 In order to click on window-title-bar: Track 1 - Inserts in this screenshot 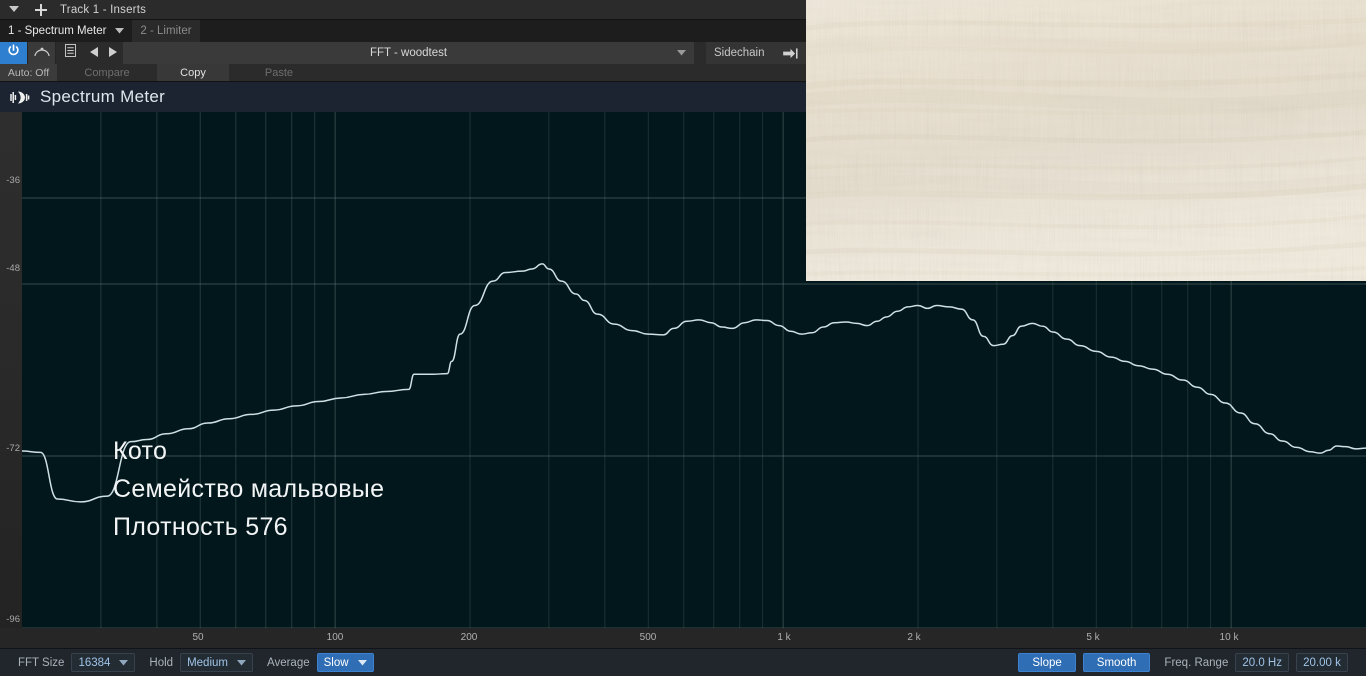, I will do `click(403, 10)`.